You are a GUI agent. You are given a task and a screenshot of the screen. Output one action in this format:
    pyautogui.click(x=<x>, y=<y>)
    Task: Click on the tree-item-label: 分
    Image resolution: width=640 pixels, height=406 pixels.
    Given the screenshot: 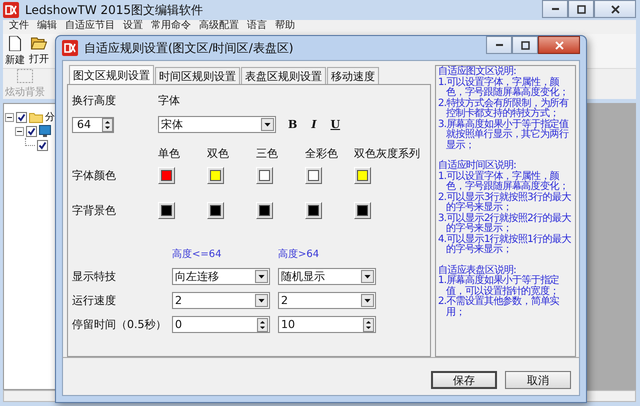 What is the action you would take?
    pyautogui.click(x=50, y=117)
    